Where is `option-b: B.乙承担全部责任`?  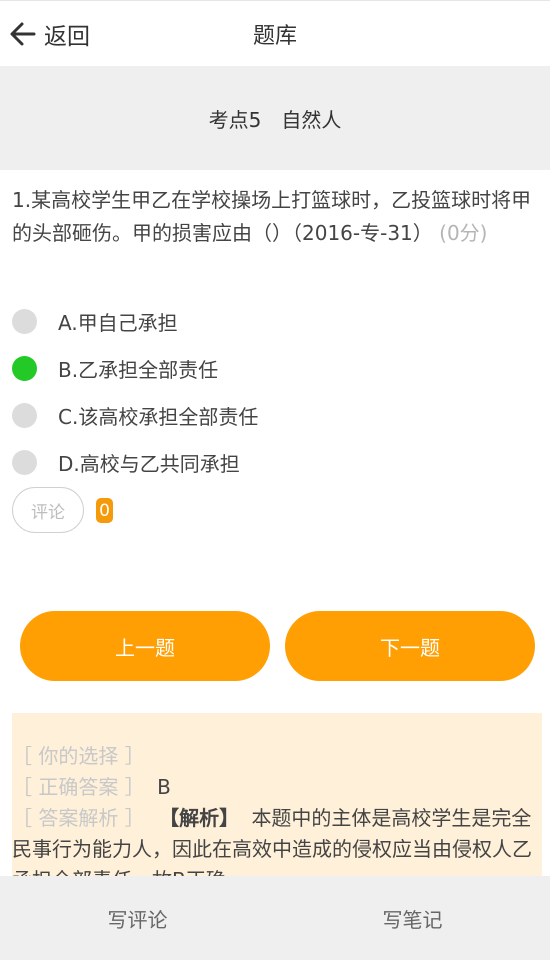 option-b: B.乙承担全部责任 is located at coordinates (115, 368).